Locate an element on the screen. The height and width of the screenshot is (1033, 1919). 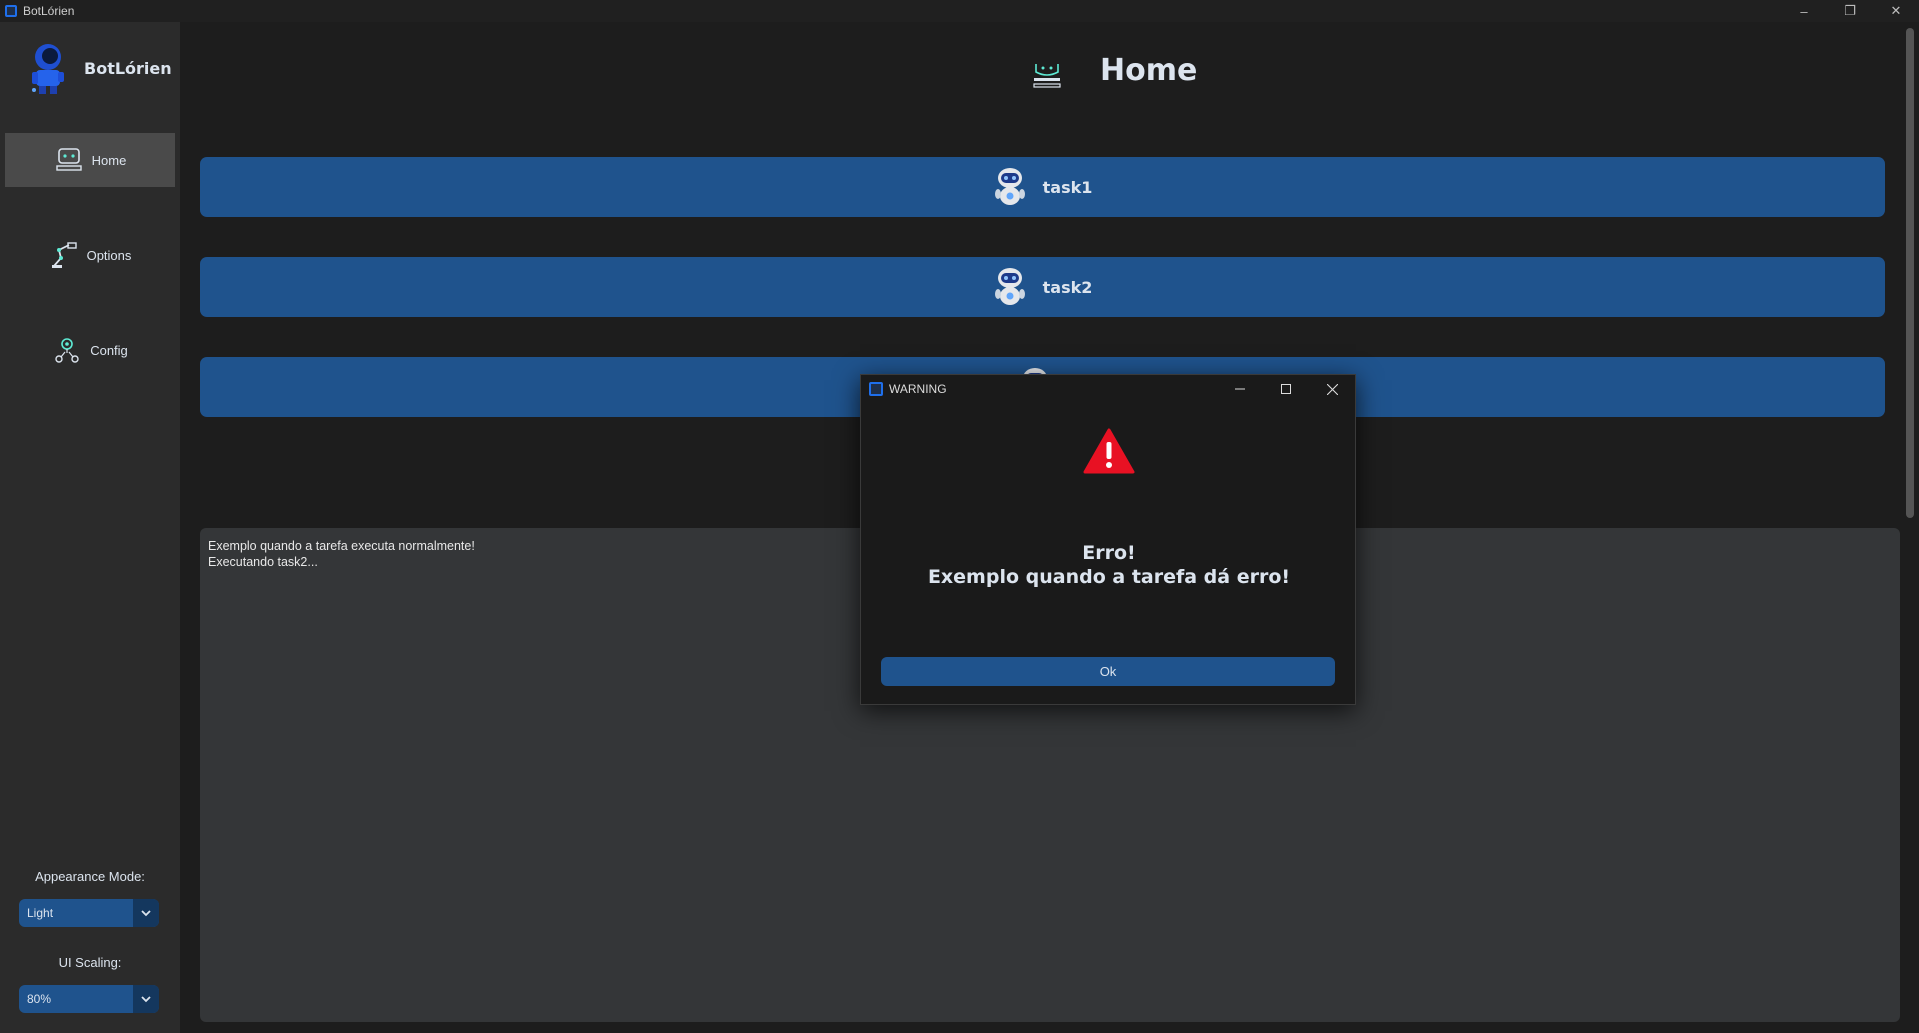
restore-button: ❐ is located at coordinates (1850, 11).